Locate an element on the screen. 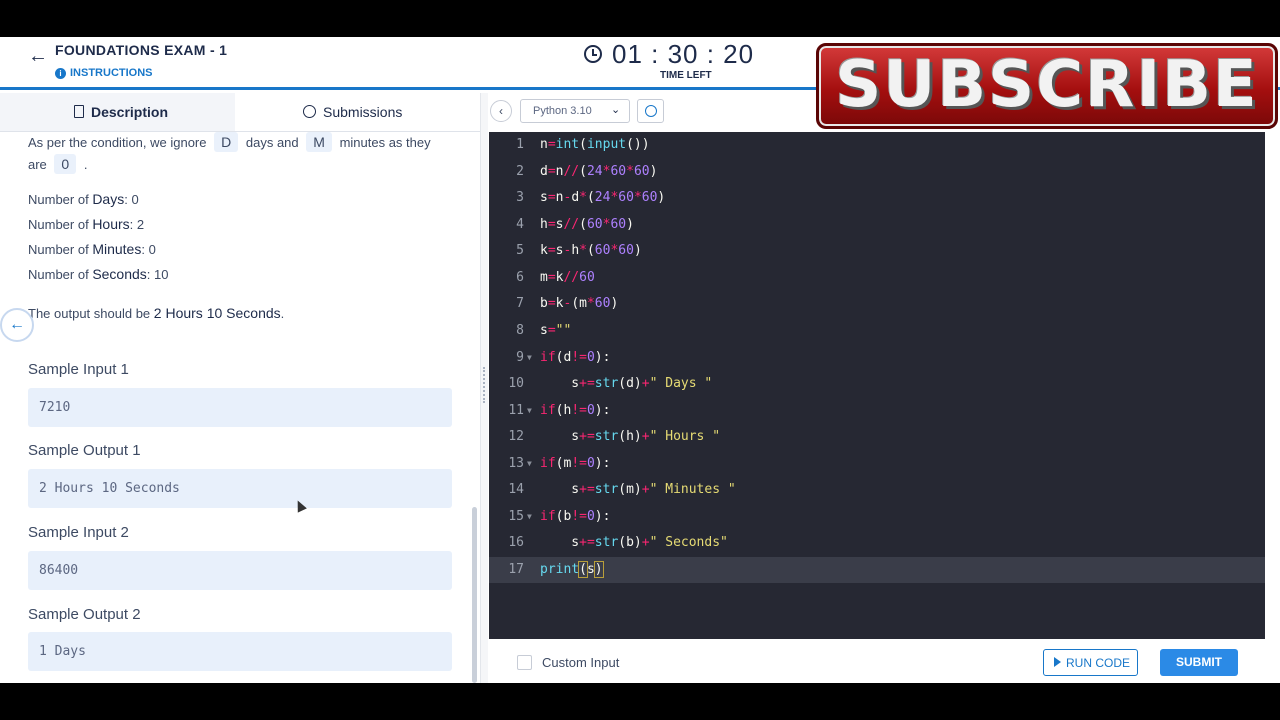 The height and width of the screenshot is (720, 1280). line-number: 12 is located at coordinates (516, 436).